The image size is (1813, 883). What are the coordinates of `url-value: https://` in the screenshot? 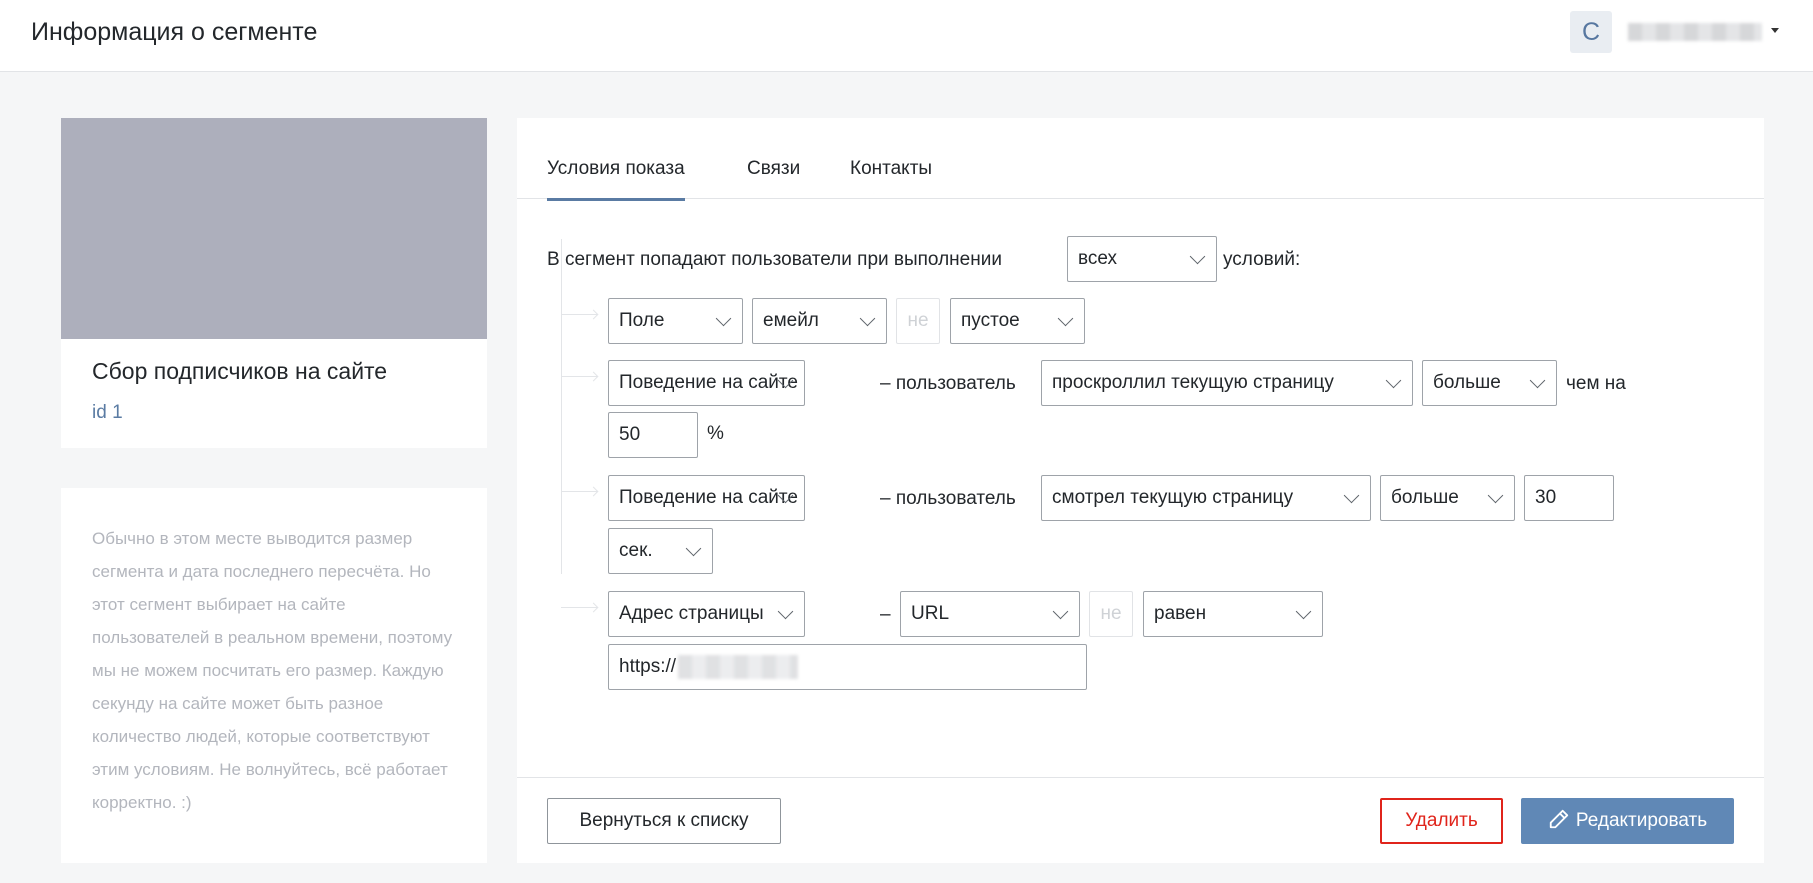 It's located at (648, 666).